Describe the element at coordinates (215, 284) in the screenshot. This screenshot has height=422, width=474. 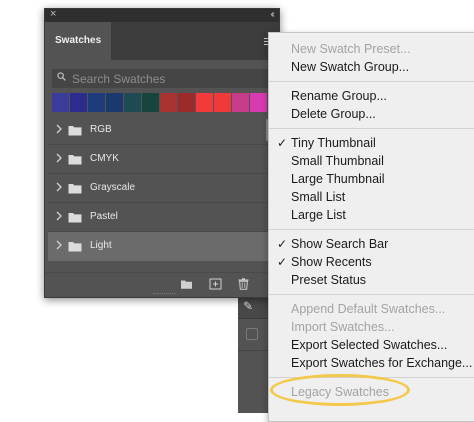
I see `new-swatch-icon` at that location.